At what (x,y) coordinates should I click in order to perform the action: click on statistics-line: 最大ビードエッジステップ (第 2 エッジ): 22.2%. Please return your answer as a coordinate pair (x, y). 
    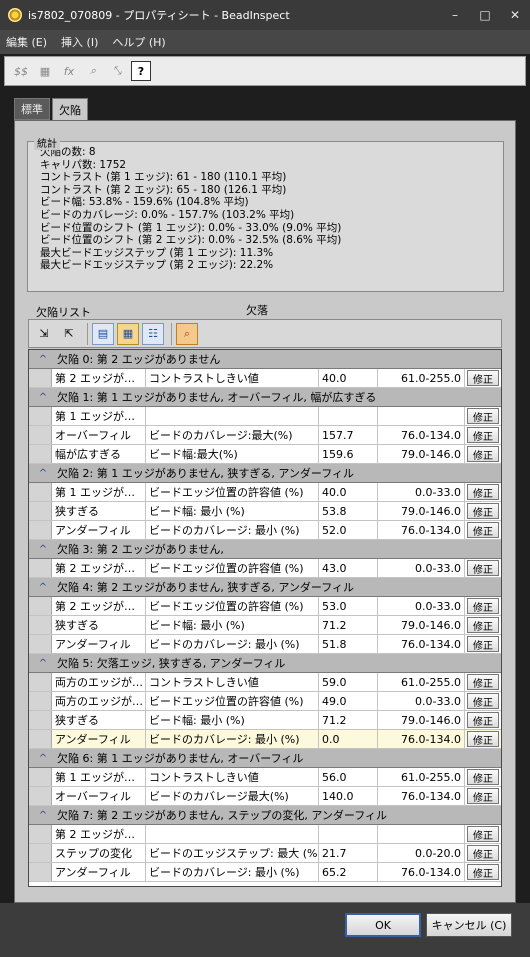
    Looking at the image, I should click on (157, 265).